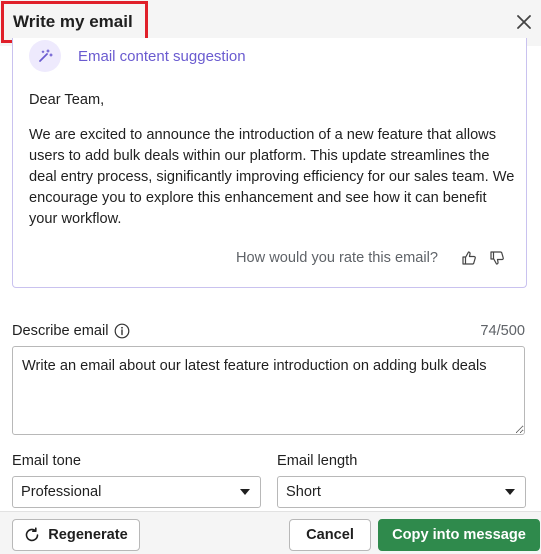  Describe the element at coordinates (136, 492) in the screenshot. I see `email-tone-select: Professional` at that location.